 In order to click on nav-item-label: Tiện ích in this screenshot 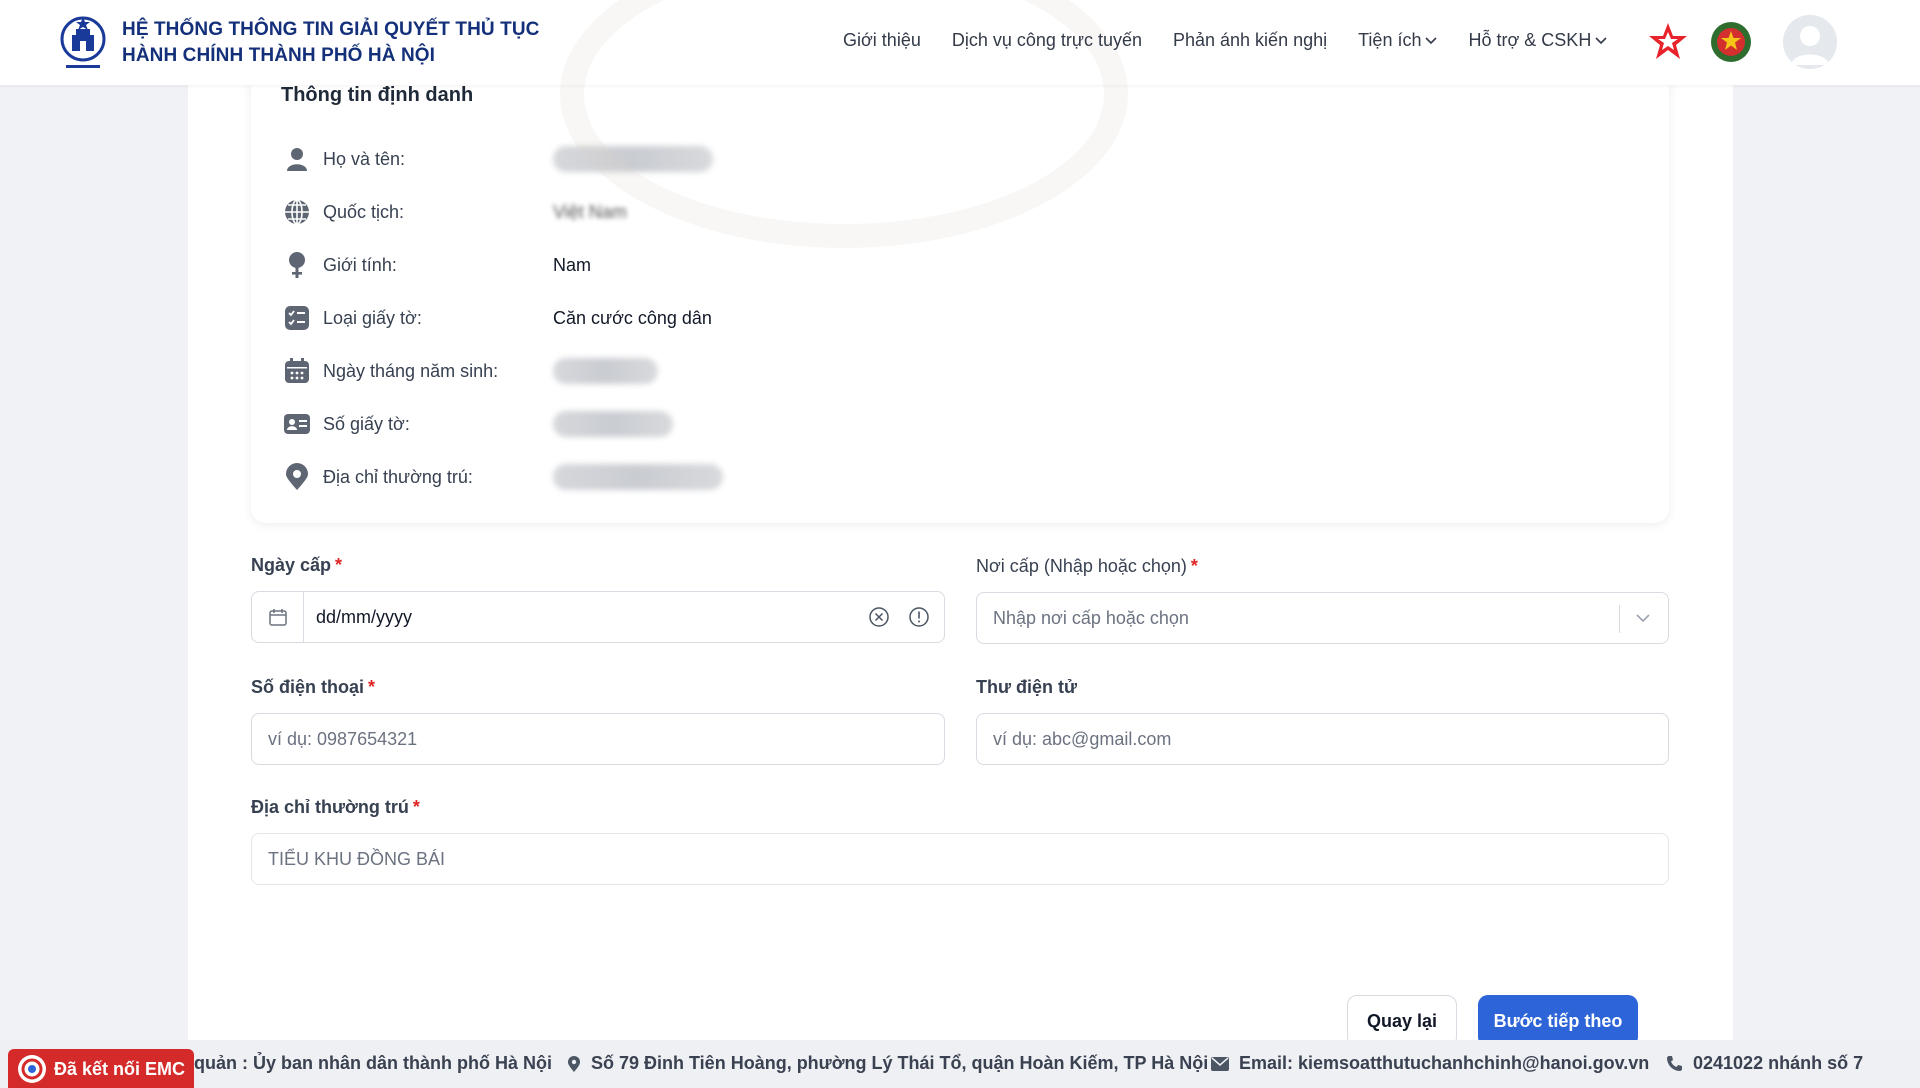, I will do `click(1390, 40)`.